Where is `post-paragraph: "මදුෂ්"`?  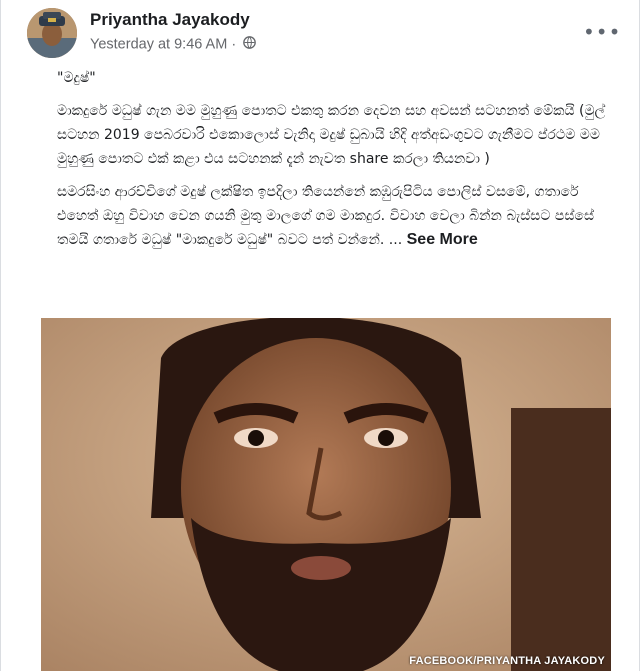
post-paragraph: "මදුෂ්" is located at coordinates (76, 78).